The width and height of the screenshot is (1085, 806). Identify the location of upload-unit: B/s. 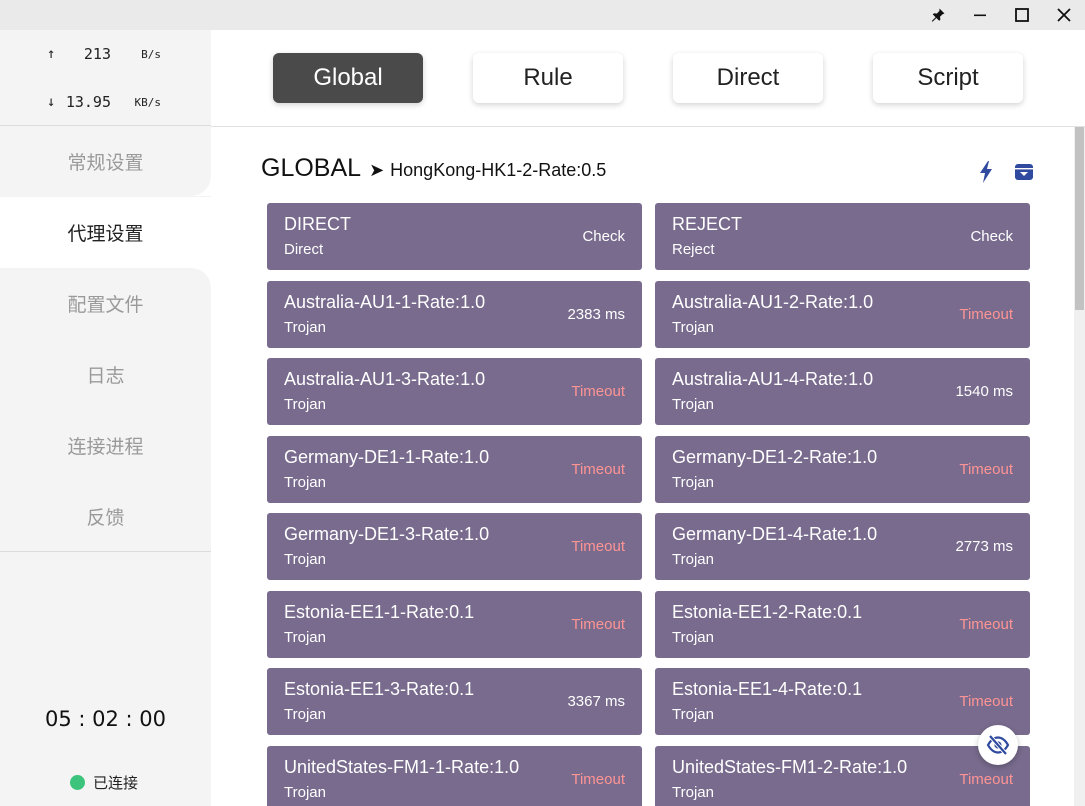
(151, 54).